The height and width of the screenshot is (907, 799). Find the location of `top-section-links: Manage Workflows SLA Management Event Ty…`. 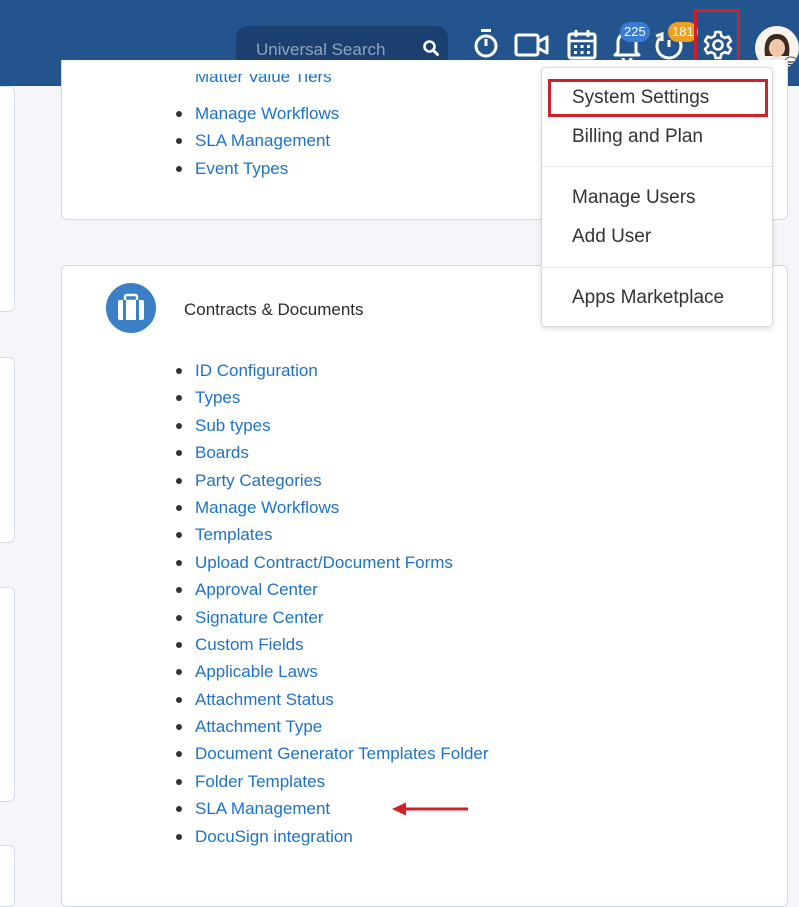

top-section-links: Manage Workflows SLA Management Event Ty… is located at coordinates (256, 141).